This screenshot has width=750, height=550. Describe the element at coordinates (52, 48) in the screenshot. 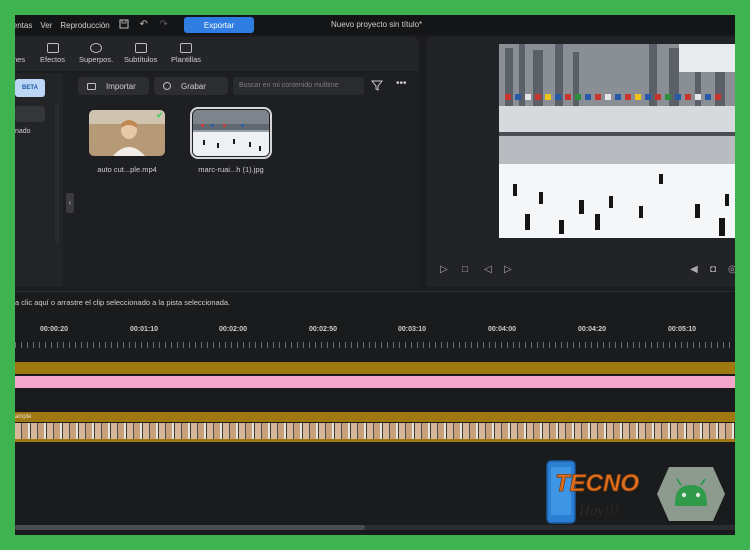

I see `effects-icon` at that location.